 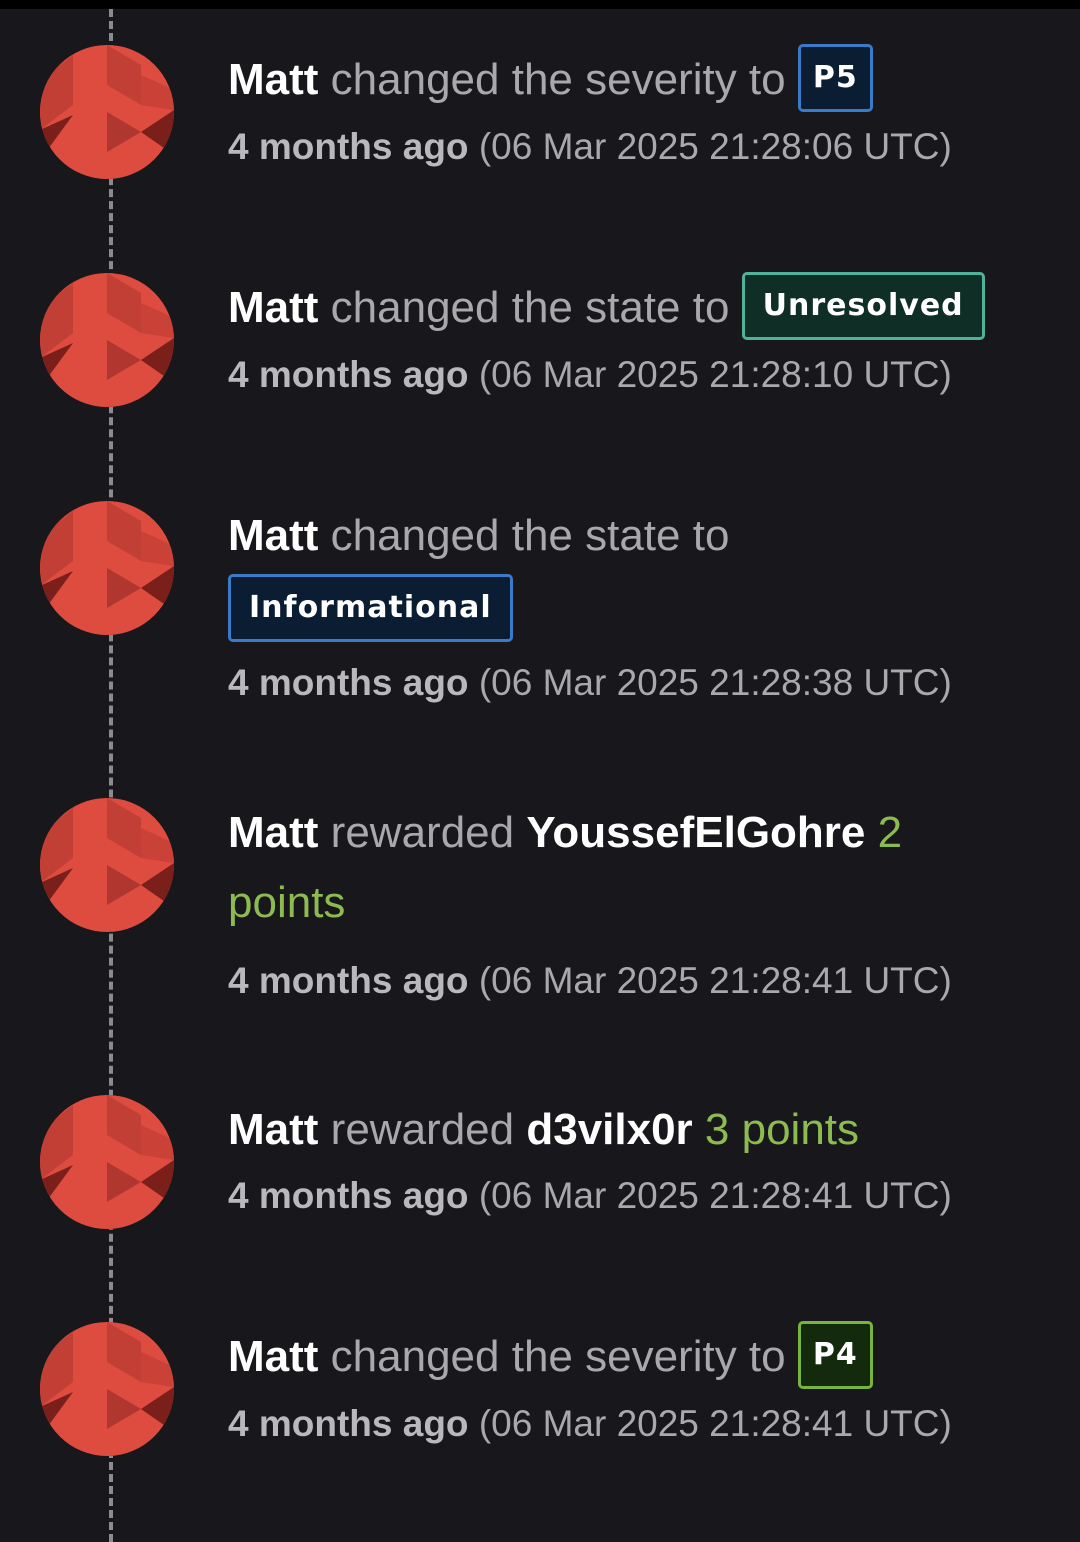 I want to click on event-description: Matt changed the state to Unresolved, so click(x=628, y=308).